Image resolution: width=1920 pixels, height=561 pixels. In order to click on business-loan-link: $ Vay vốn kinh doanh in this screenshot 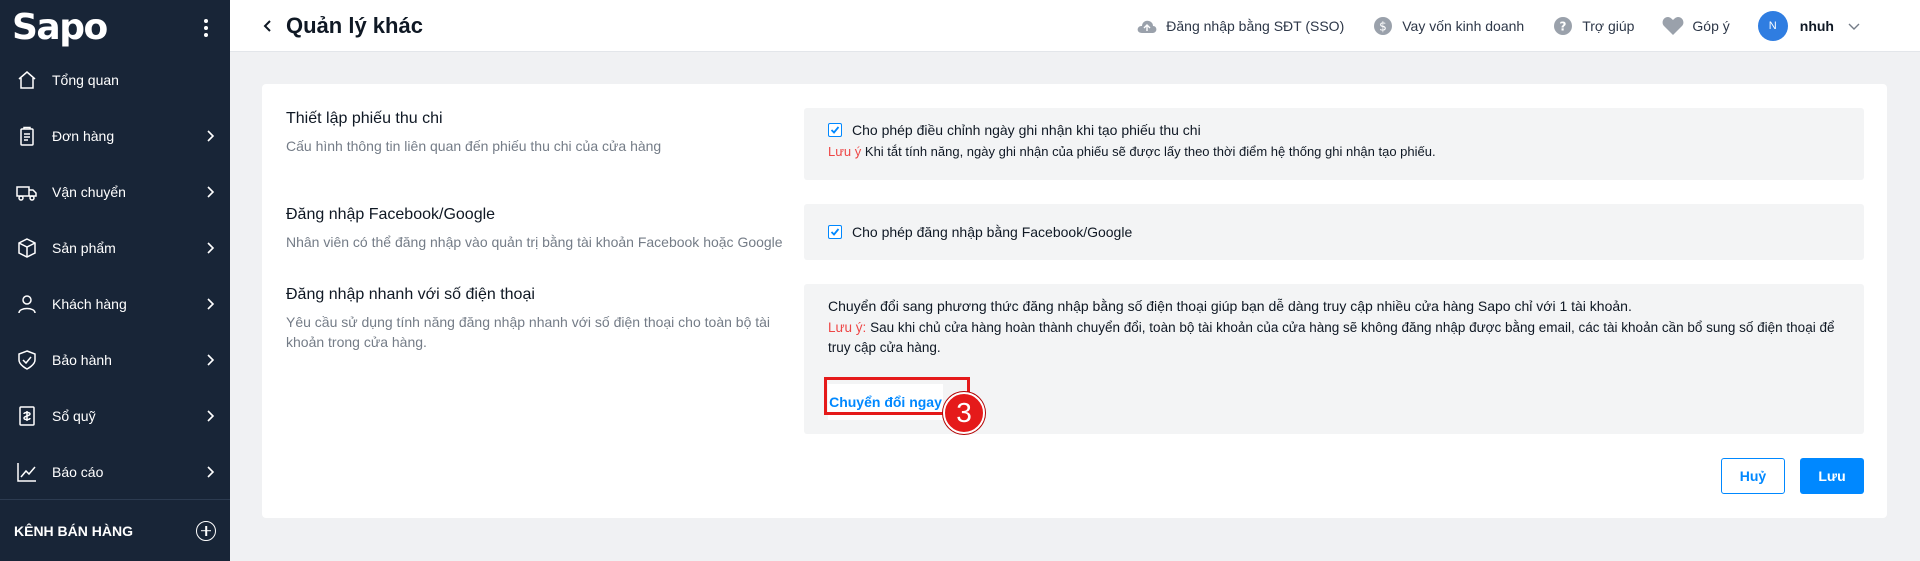, I will do `click(1448, 26)`.